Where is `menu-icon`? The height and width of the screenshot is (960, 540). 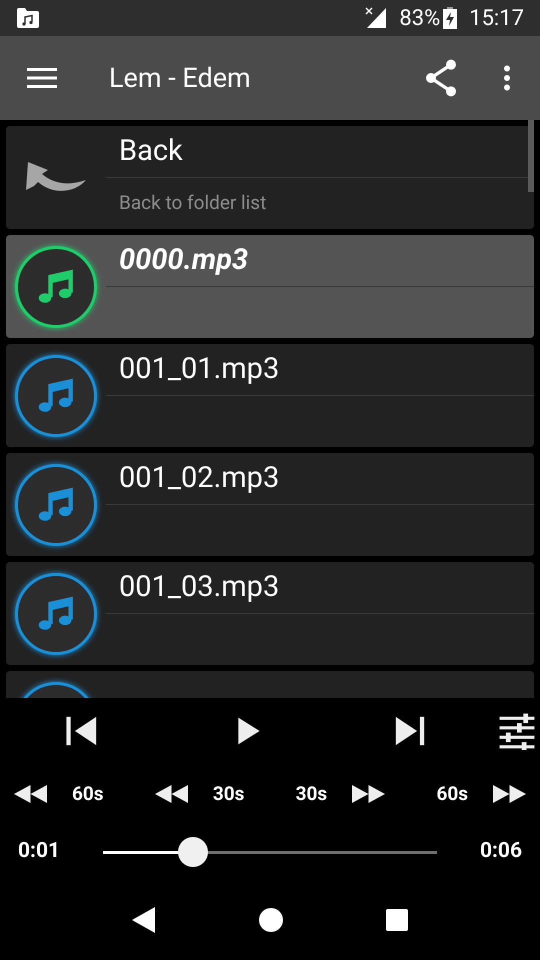
menu-icon is located at coordinates (42, 78).